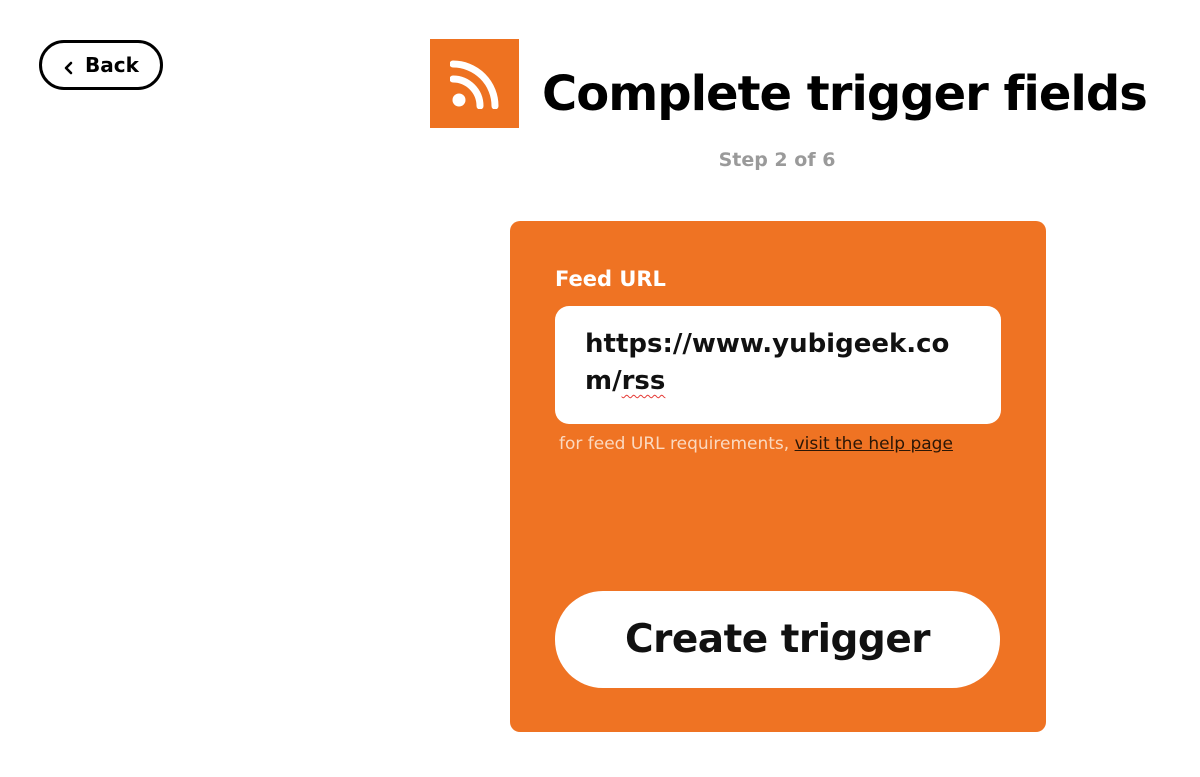 The height and width of the screenshot is (777, 1200). I want to click on back-button: Back, so click(101, 65).